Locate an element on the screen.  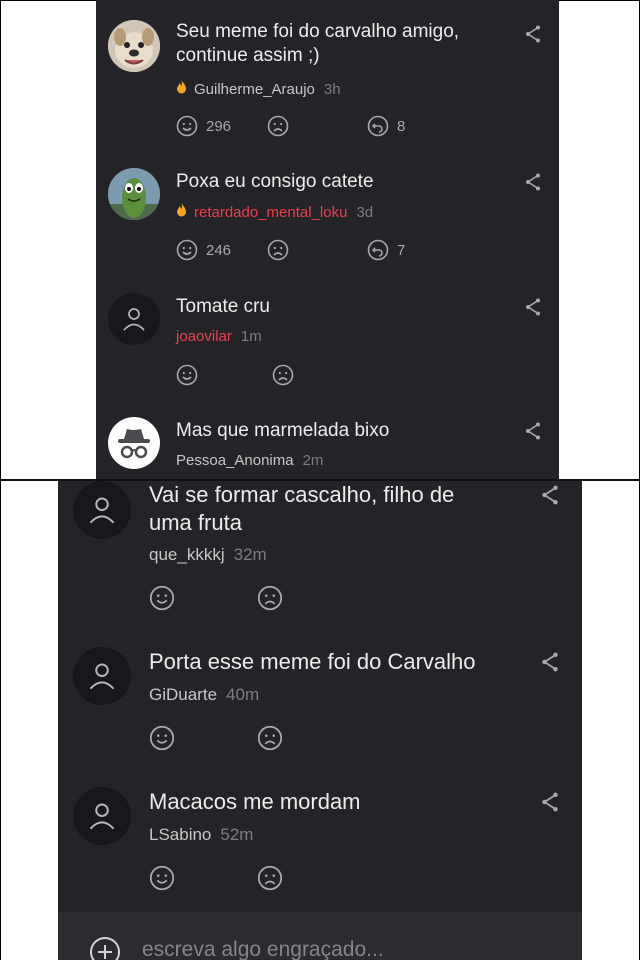
comment-time: 3h is located at coordinates (332, 89).